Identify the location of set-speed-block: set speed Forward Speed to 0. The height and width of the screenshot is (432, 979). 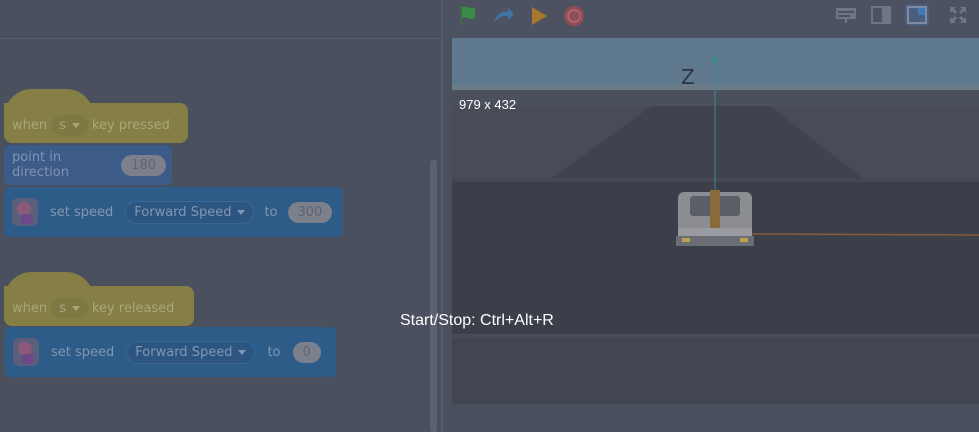
(170, 352).